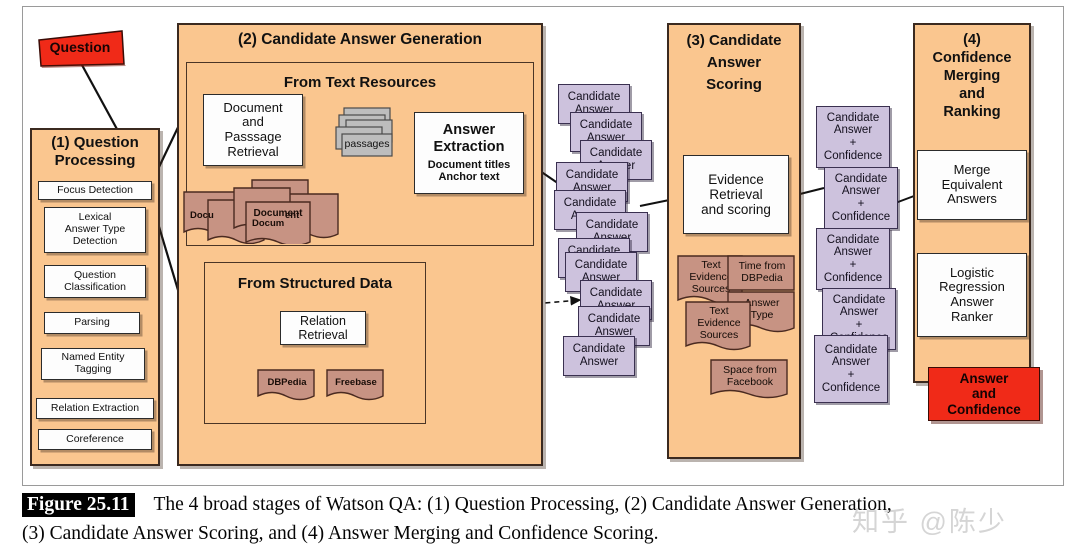 The height and width of the screenshot is (557, 1080). I want to click on logistic-regression-ranker-box: Logistic Regression Answer Ranker, so click(972, 295).